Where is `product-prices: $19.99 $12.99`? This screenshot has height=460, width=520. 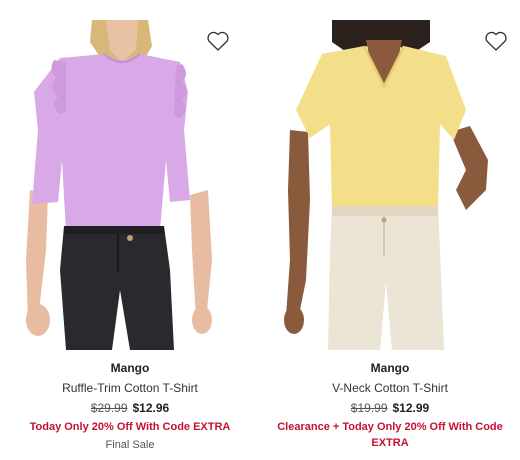
product-prices: $19.99 $12.99 is located at coordinates (390, 408).